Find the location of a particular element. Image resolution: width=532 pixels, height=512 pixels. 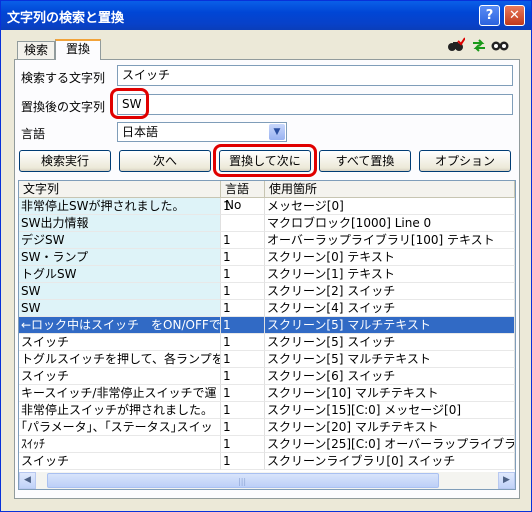

table-row: ｽｲｯﾁ 1 スクリーン[25][C:0] オーバーラップライブラ is located at coordinates (267, 444).